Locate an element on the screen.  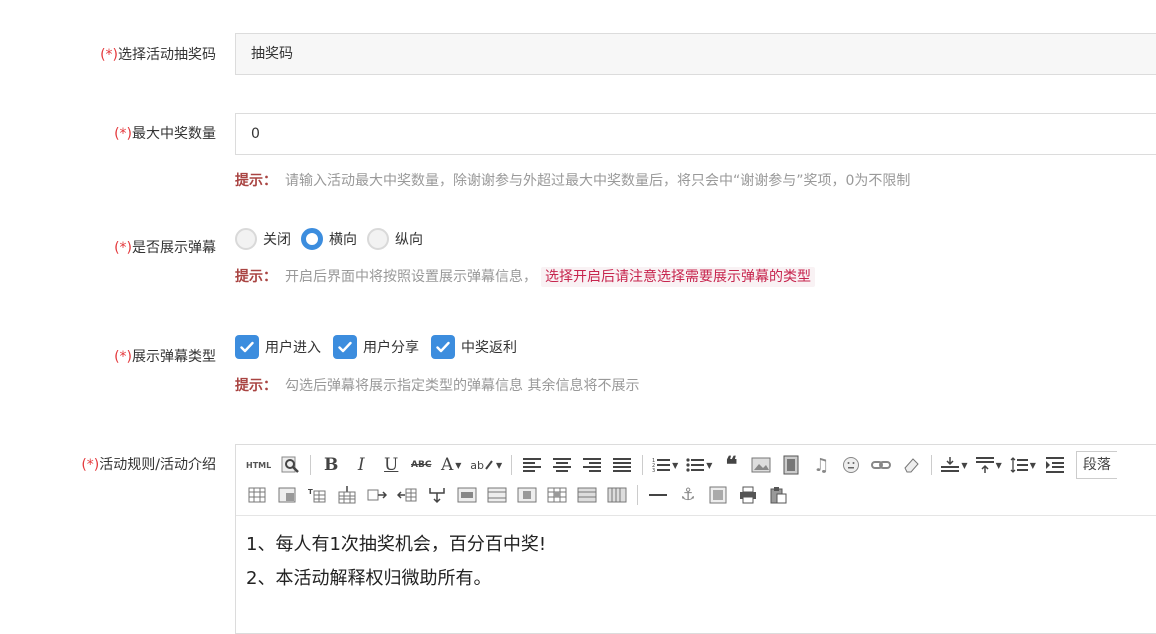
html-source-button: HTML is located at coordinates (258, 465).